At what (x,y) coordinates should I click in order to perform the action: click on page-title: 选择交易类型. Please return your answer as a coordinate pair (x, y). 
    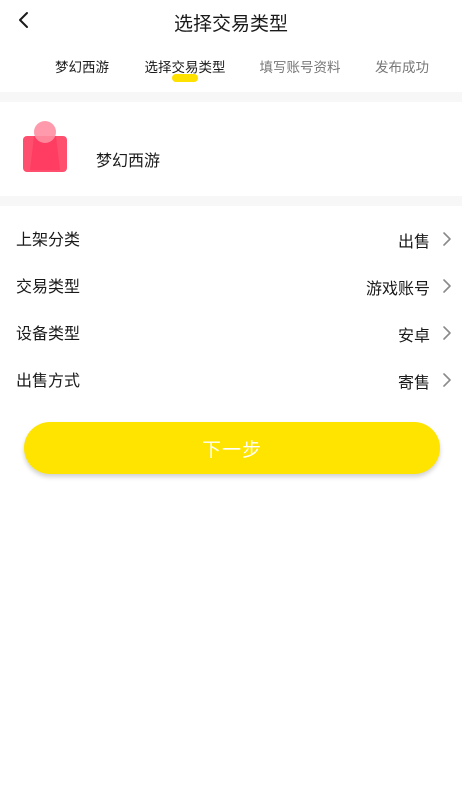
    Looking at the image, I should click on (230, 24).